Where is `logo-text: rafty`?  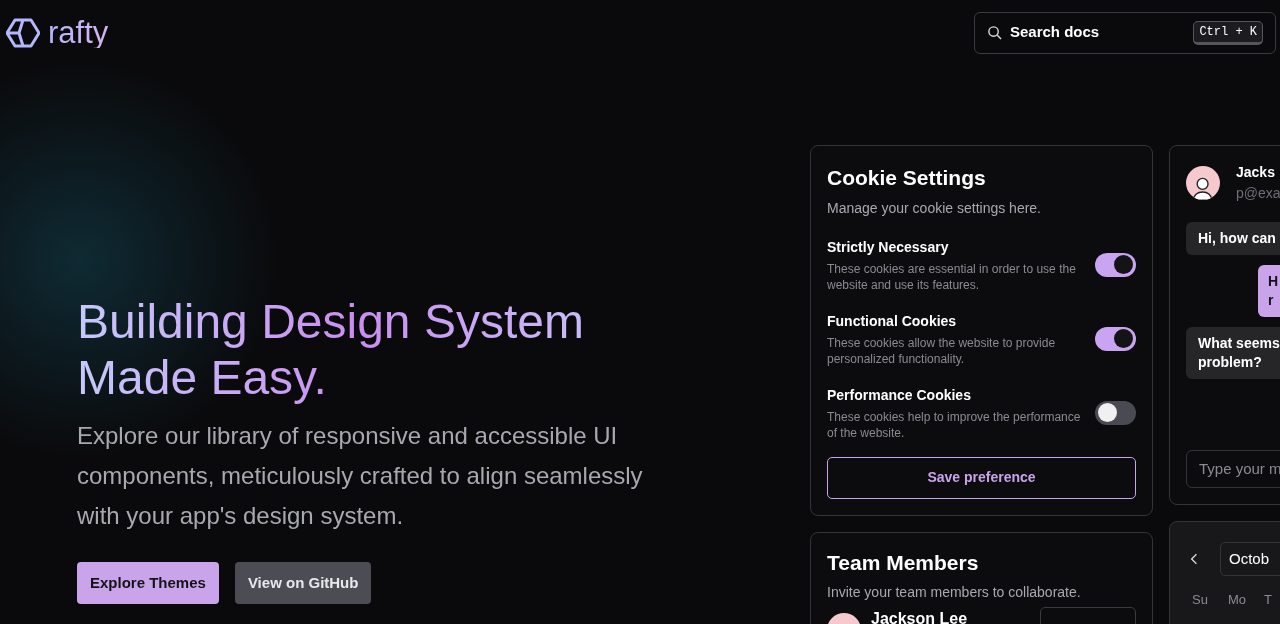
logo-text: rafty is located at coordinates (78, 32).